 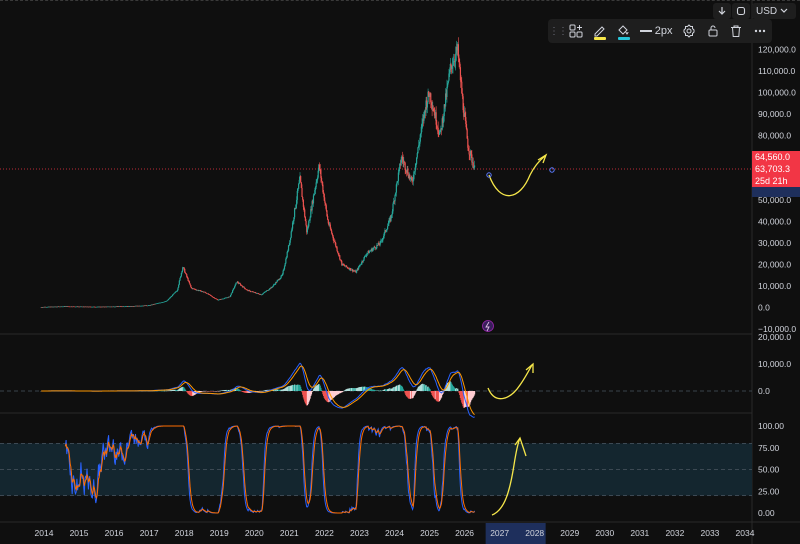 I want to click on y-tick-label: 120,000.0, so click(x=777, y=50).